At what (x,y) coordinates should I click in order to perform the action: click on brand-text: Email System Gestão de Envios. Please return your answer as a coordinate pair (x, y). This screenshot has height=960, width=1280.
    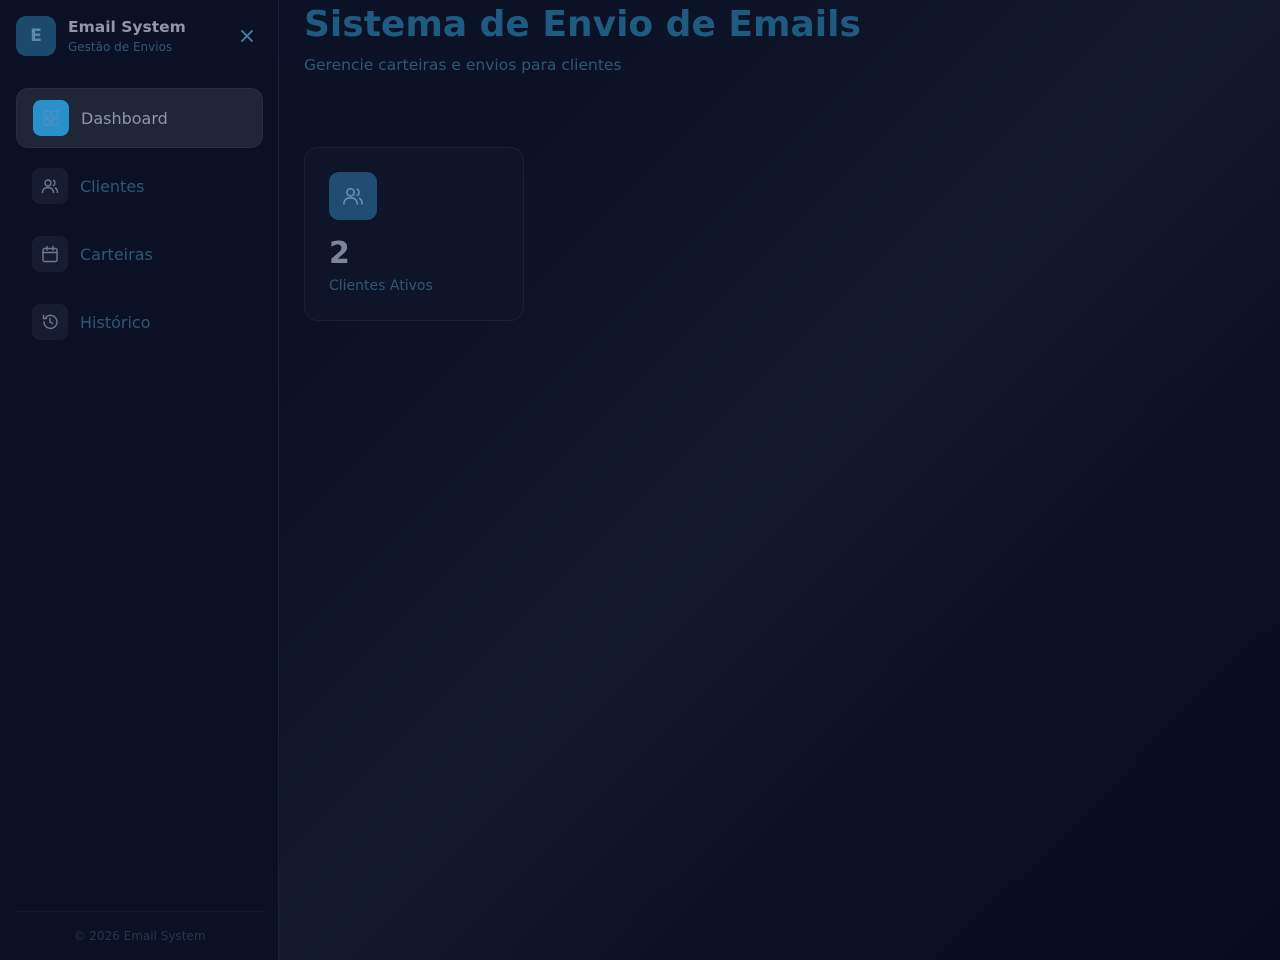
    Looking at the image, I should click on (127, 36).